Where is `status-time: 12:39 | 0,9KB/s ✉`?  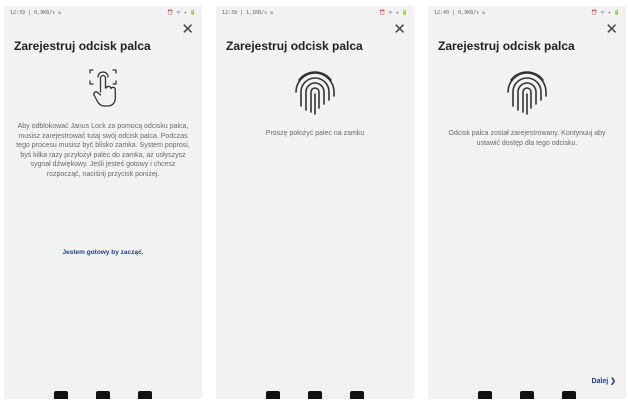 status-time: 12:39 | 0,9KB/s ✉ is located at coordinates (36, 13).